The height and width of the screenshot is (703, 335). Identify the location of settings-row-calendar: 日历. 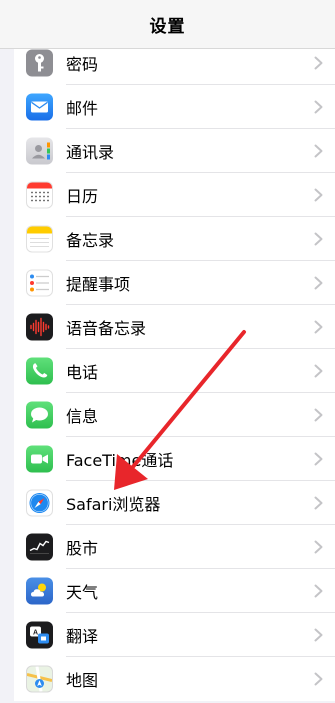
(174, 195).